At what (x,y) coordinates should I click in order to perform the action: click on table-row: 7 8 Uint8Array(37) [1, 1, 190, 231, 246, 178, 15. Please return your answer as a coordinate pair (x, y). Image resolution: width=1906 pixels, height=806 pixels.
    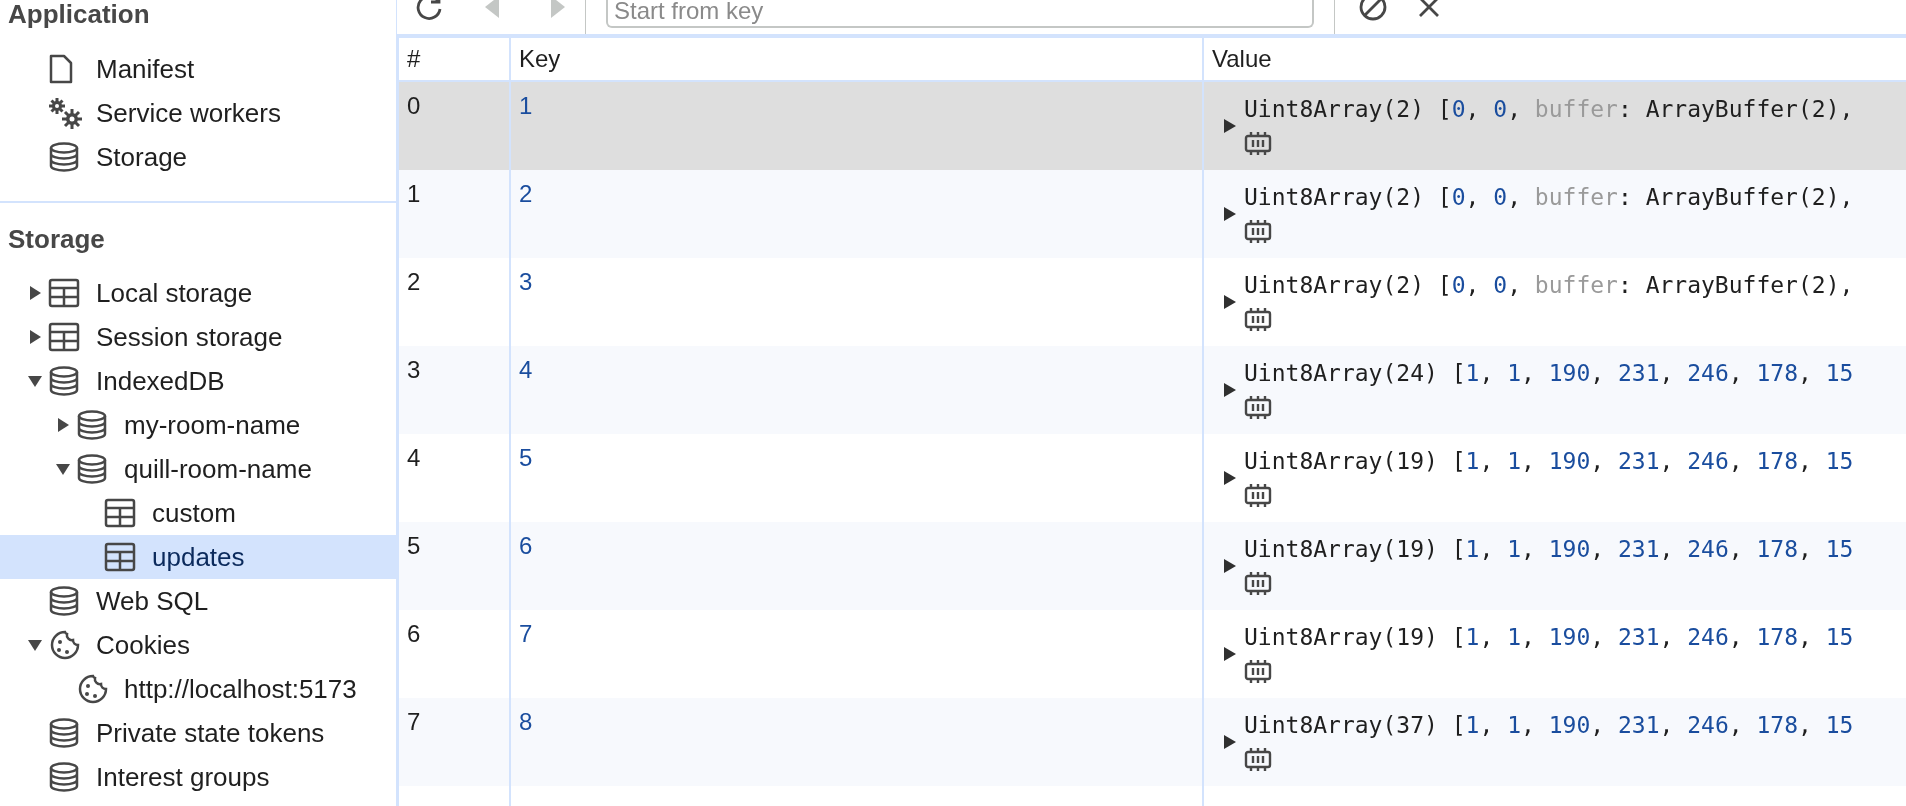
    Looking at the image, I should click on (1152, 742).